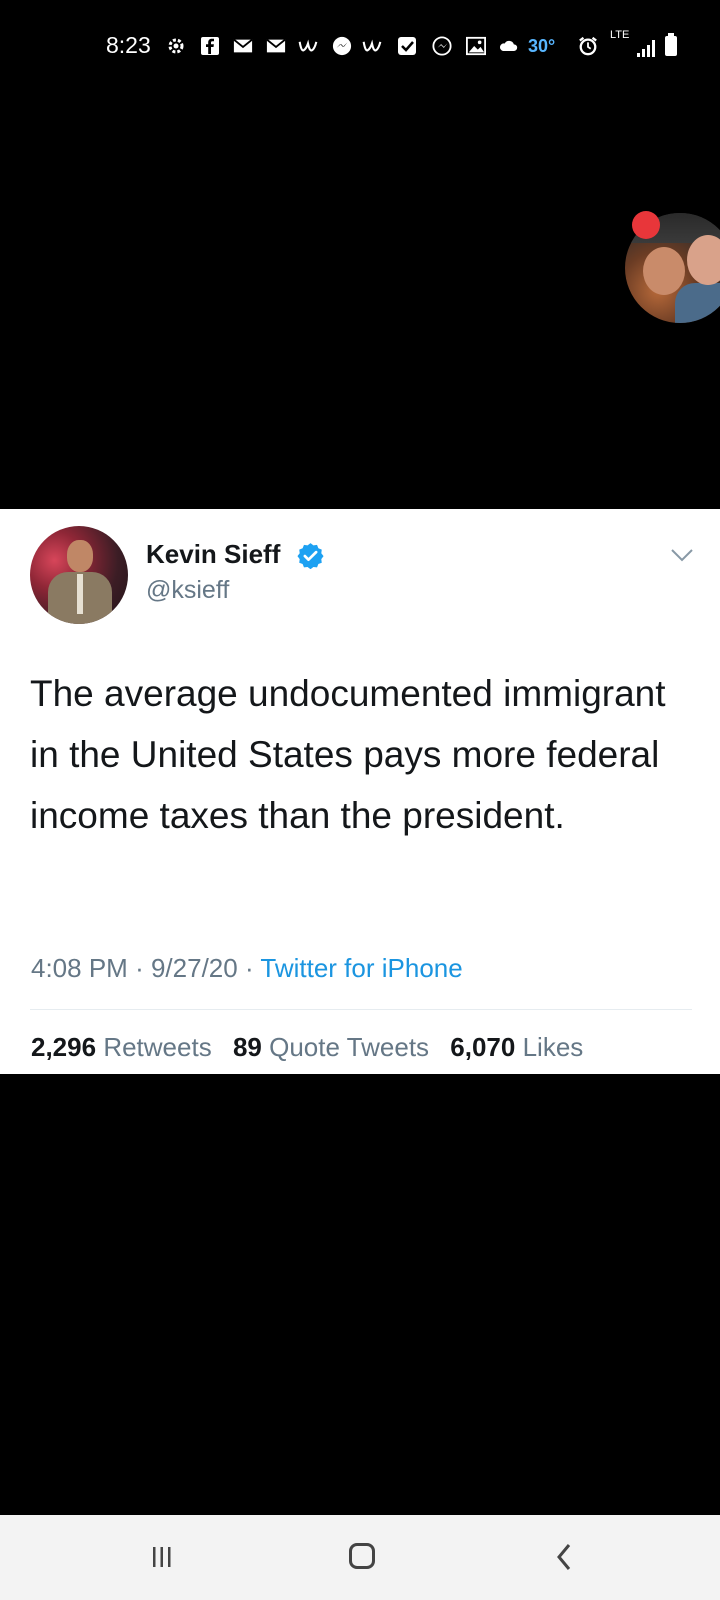 This screenshot has width=720, height=1600. Describe the element at coordinates (187, 590) in the screenshot. I see `tweet-author-handle: @ksieff` at that location.